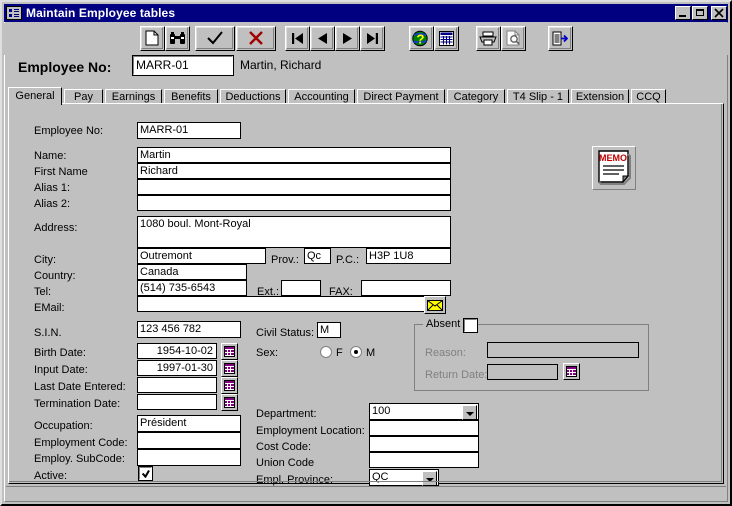 The image size is (732, 506). I want to click on empl-province-combo-value: QC, so click(380, 477).